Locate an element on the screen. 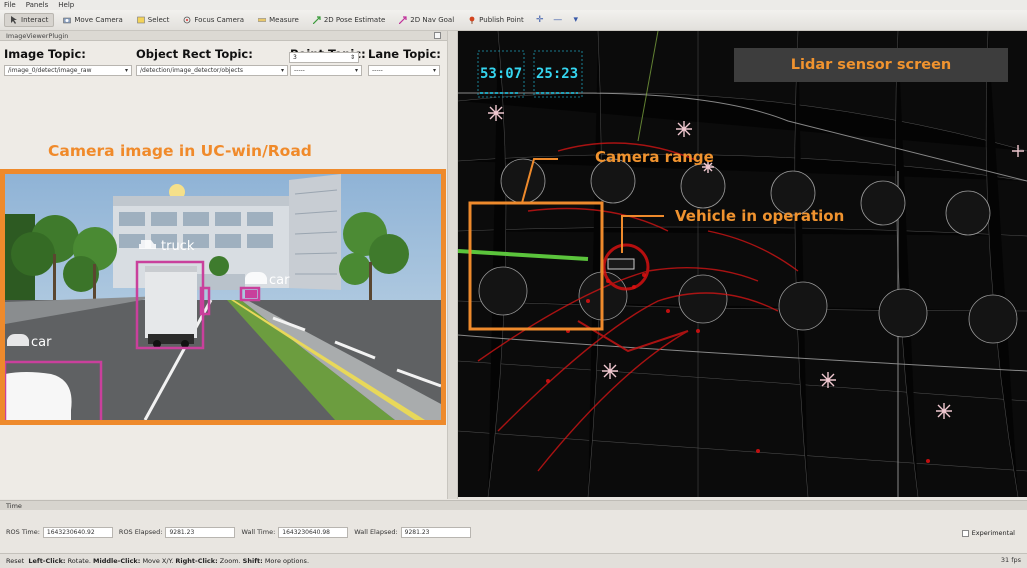 This screenshot has height=568, width=1027. image-topic-group: Image Topic: /image_0/detect/image_raw ▾ is located at coordinates (68, 61).